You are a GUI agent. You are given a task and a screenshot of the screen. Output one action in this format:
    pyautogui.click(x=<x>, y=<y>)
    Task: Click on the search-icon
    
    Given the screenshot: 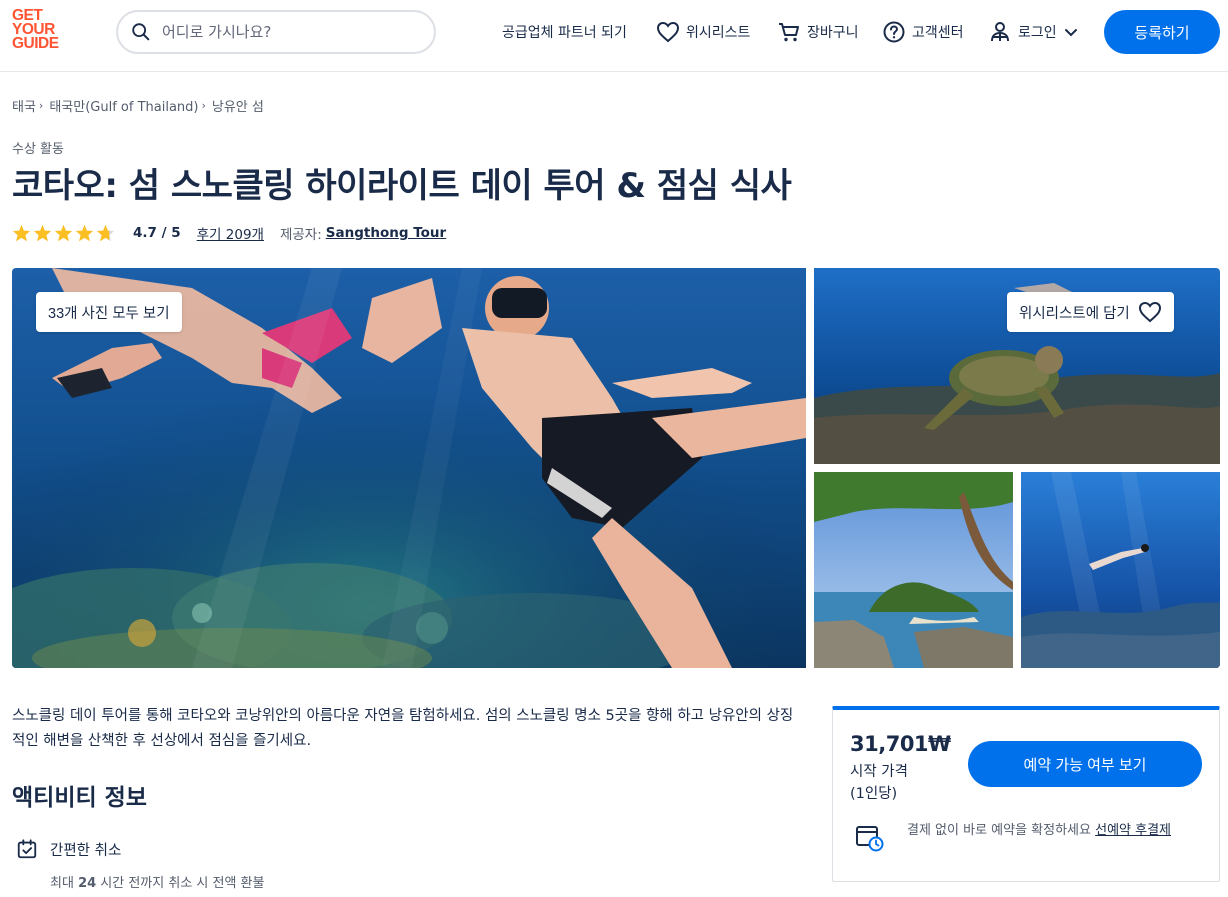 What is the action you would take?
    pyautogui.click(x=141, y=32)
    